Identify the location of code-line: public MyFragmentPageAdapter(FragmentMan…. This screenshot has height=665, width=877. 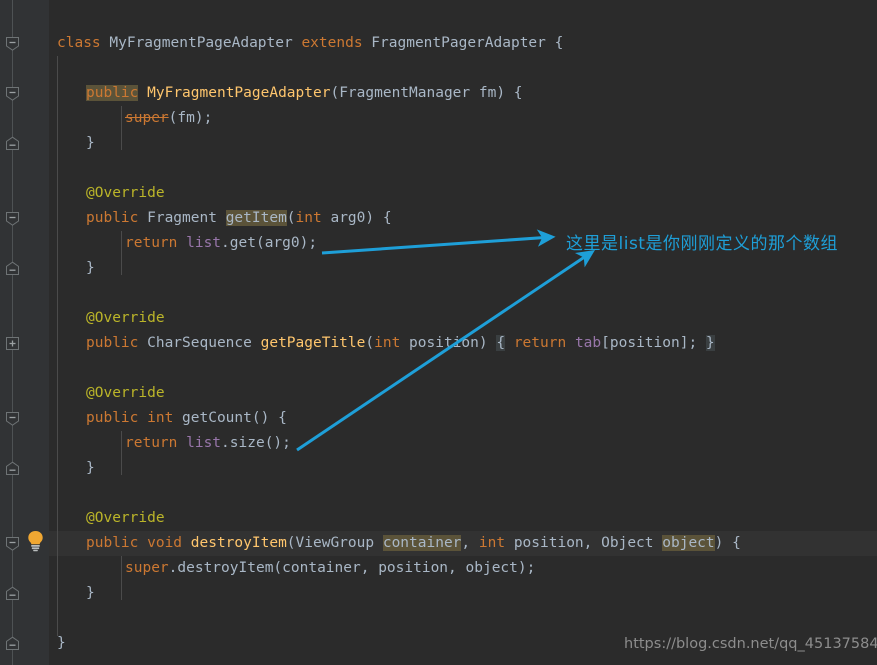
(463, 93).